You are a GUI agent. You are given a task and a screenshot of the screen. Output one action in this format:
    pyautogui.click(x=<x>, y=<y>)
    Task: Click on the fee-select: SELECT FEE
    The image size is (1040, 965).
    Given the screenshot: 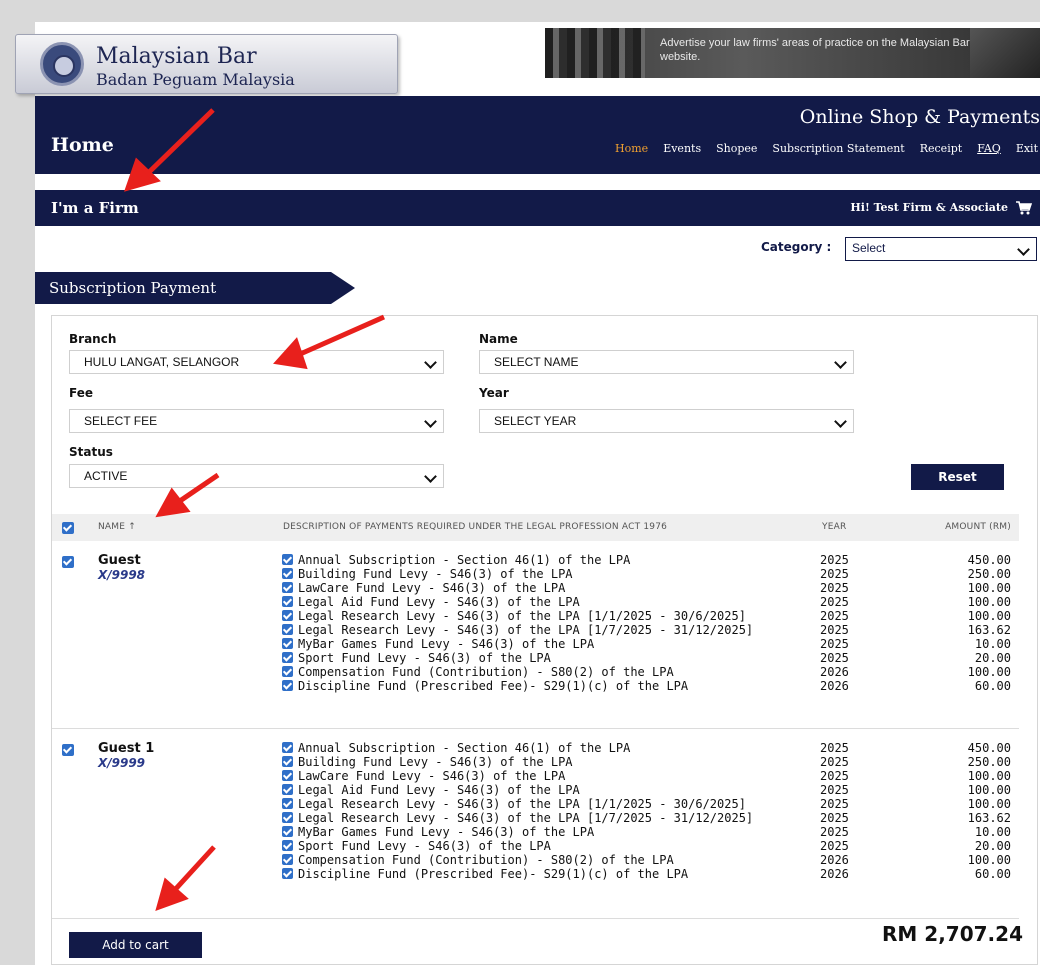 What is the action you would take?
    pyautogui.click(x=256, y=421)
    